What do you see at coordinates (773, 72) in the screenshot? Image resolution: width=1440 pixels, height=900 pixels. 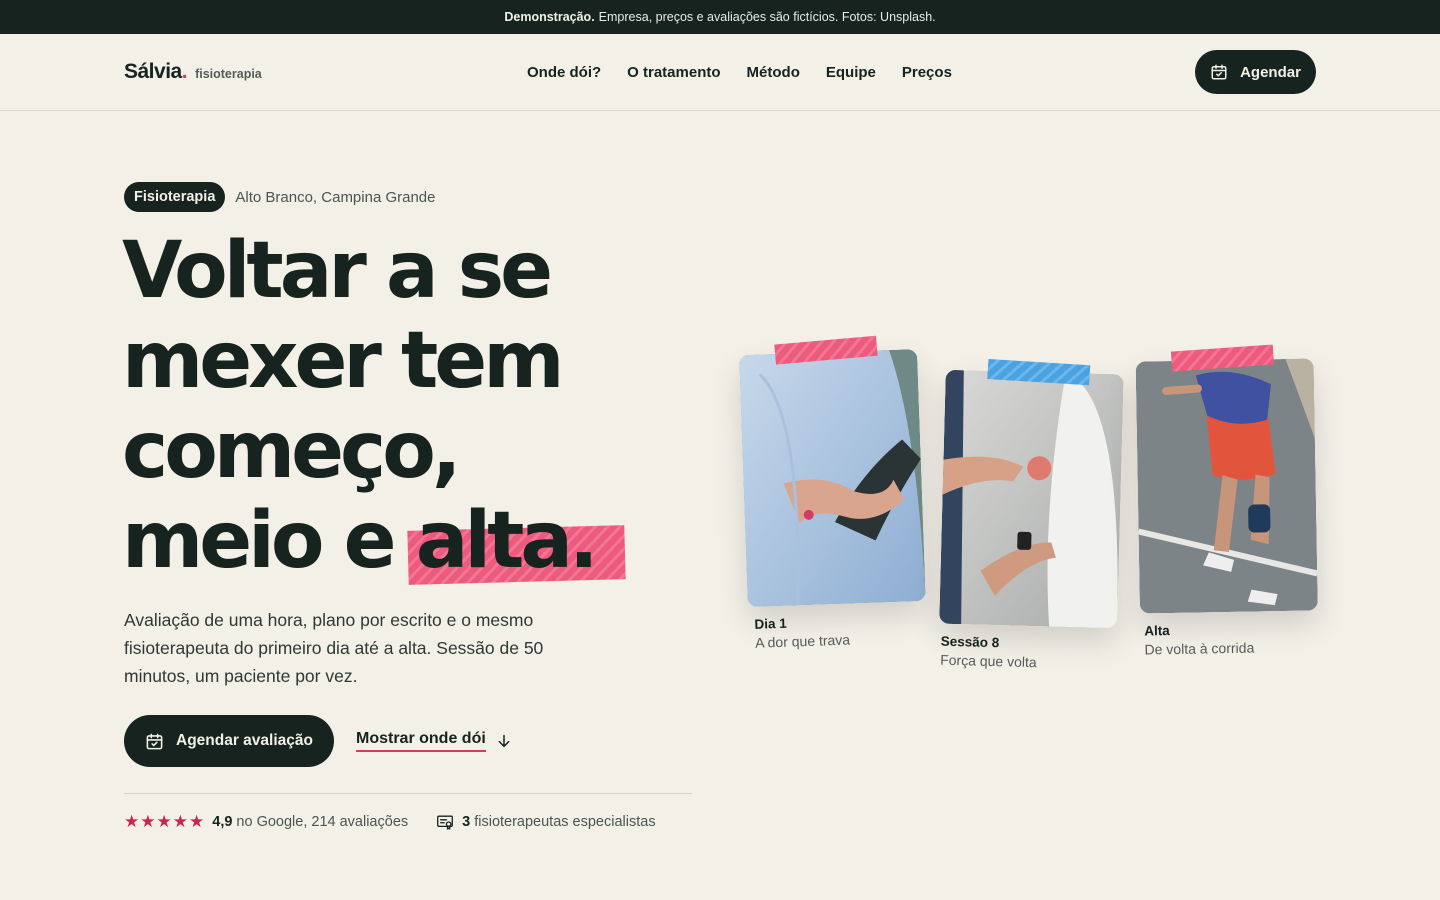 I see `nav-metodo: Método` at bounding box center [773, 72].